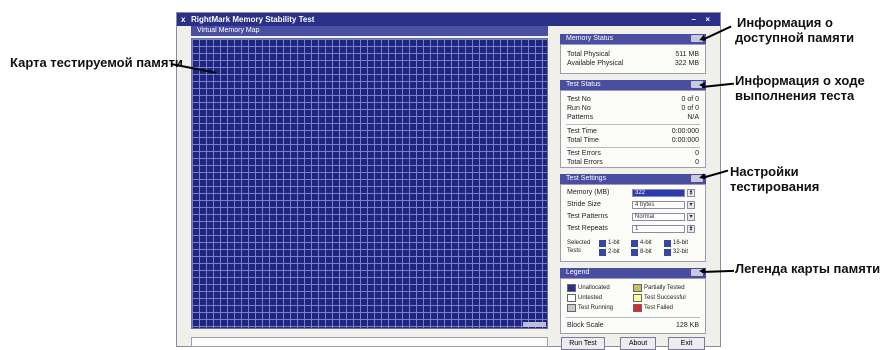  I want to click on check-32bit-label: 32-bit, so click(681, 252).